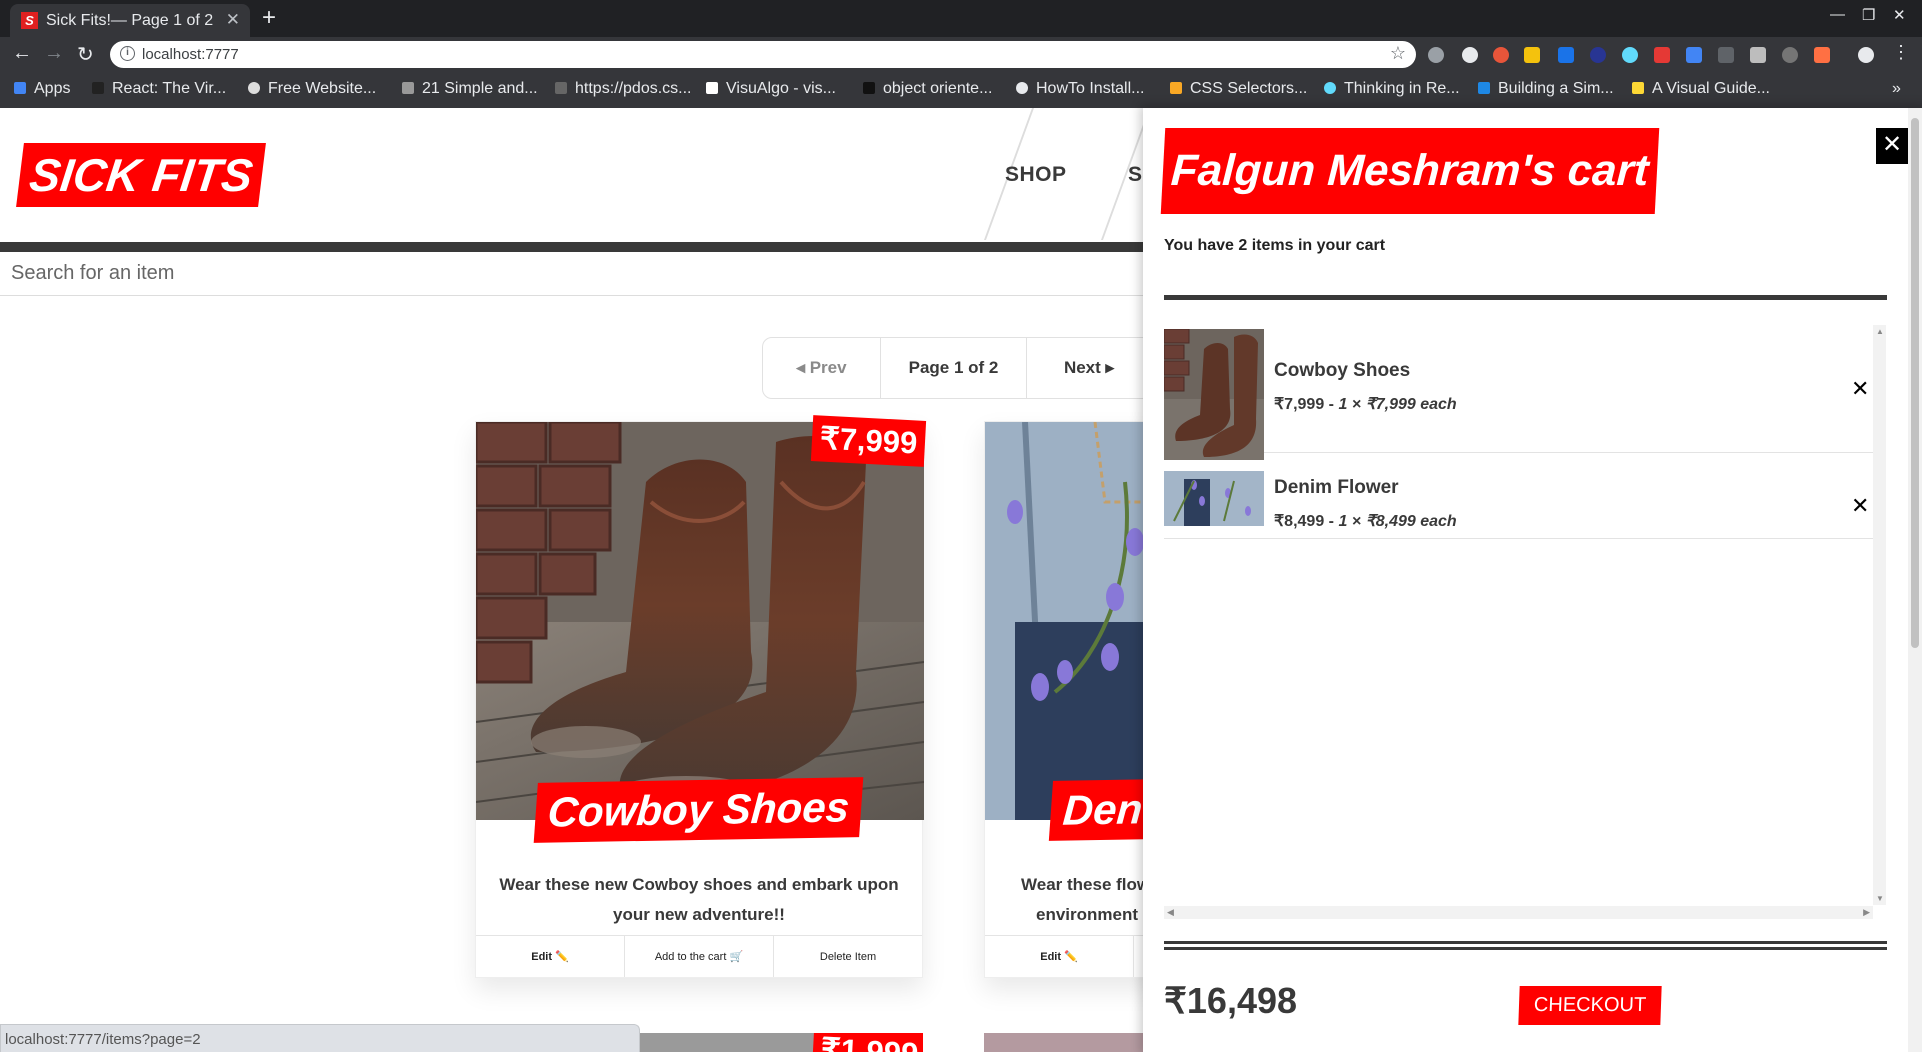 The width and height of the screenshot is (1922, 1052). I want to click on nav-shop: SHOP, so click(1036, 175).